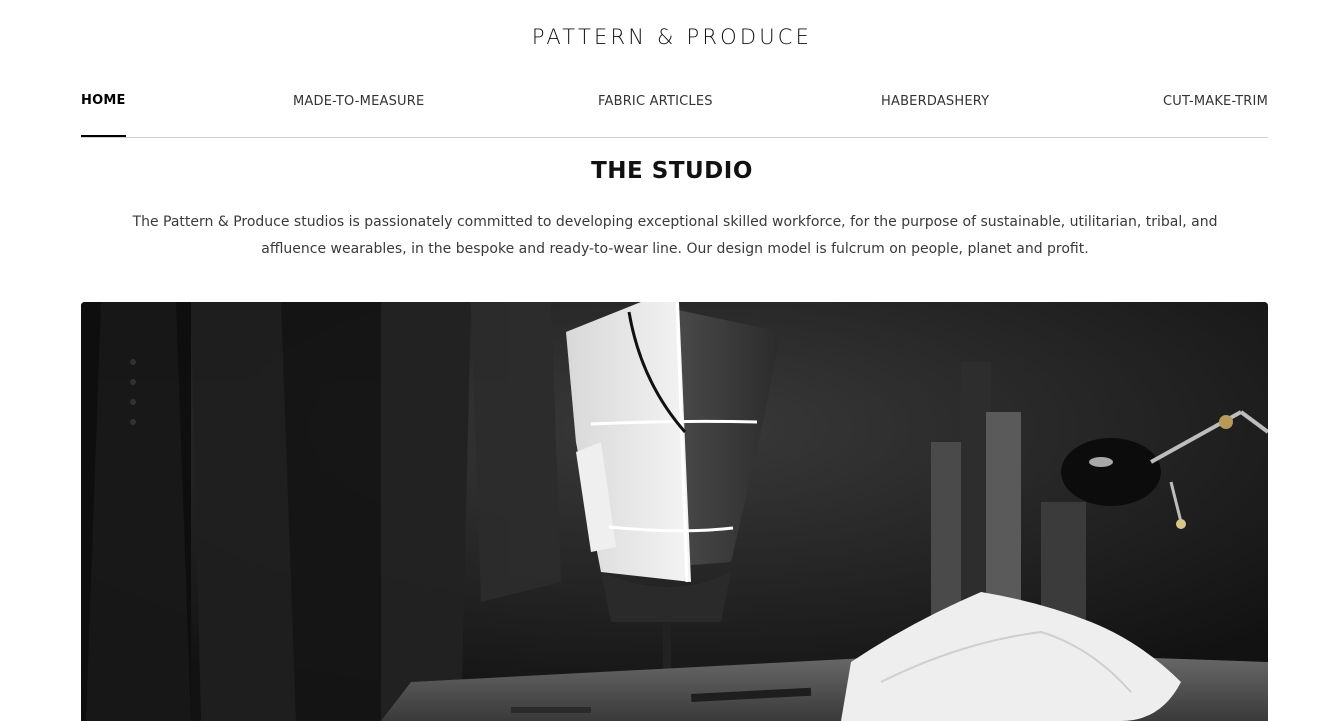 The width and height of the screenshot is (1344, 721). I want to click on section-title: THE STUDIO, so click(672, 171).